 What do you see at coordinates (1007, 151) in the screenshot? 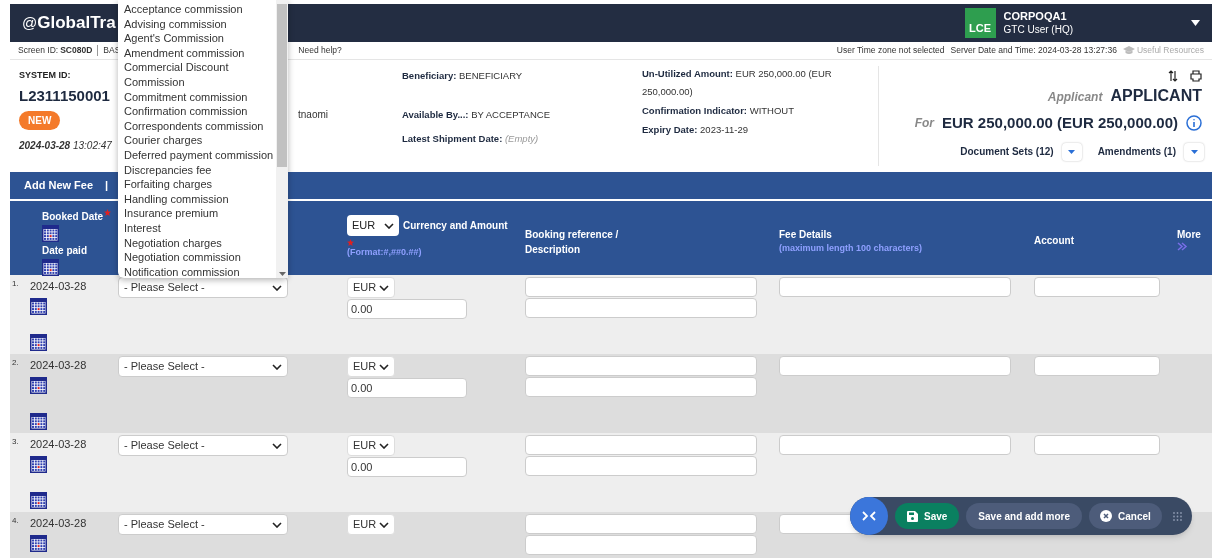
I see `section-link: Document Sets (12)` at bounding box center [1007, 151].